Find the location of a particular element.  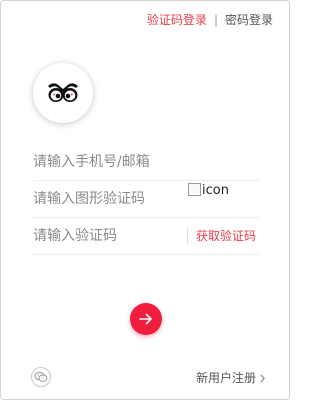

get-code-button: 获取验证码 is located at coordinates (226, 236).